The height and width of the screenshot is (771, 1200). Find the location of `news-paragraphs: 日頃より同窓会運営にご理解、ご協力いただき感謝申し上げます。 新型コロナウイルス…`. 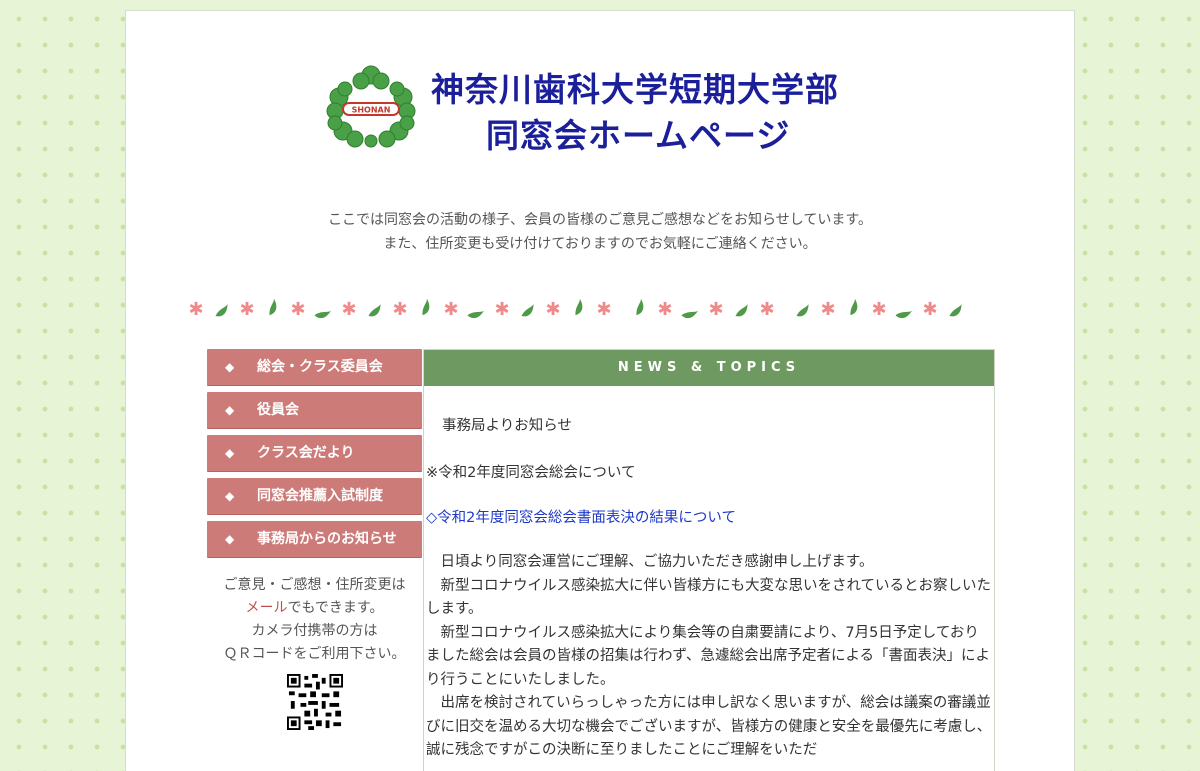

news-paragraphs: 日頃より同窓会運営にご理解、ご協力いただき感謝申し上げます。 新型コロナウイルス… is located at coordinates (709, 657).